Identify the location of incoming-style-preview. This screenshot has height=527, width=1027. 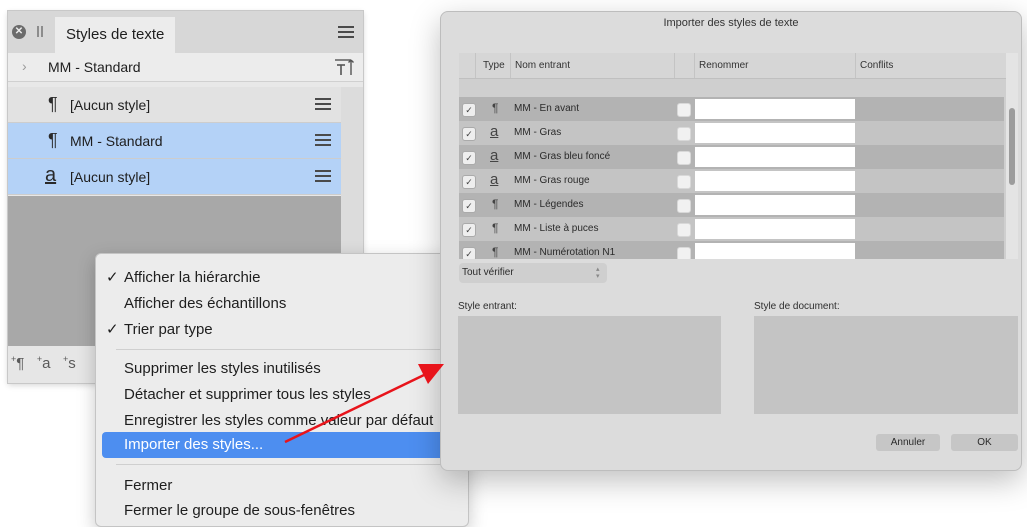
(589, 365).